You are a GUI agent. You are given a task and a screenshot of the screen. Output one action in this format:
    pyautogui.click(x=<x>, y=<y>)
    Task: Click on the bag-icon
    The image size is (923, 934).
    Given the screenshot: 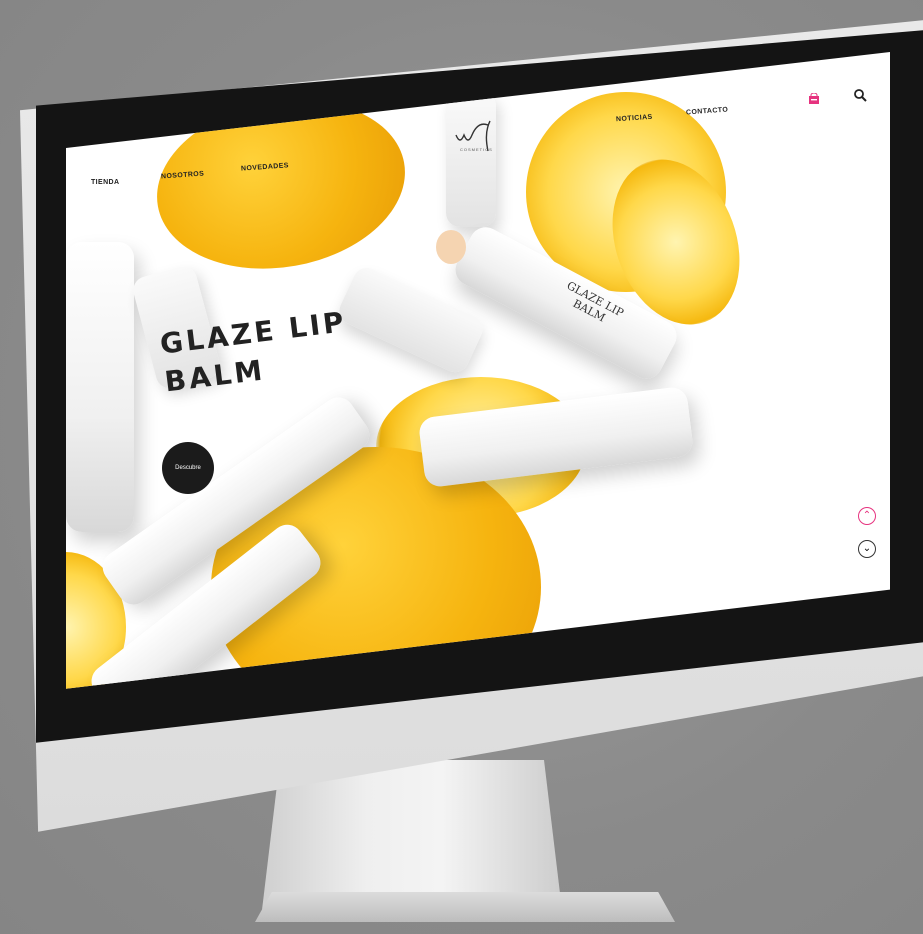 What is the action you would take?
    pyautogui.click(x=814, y=98)
    